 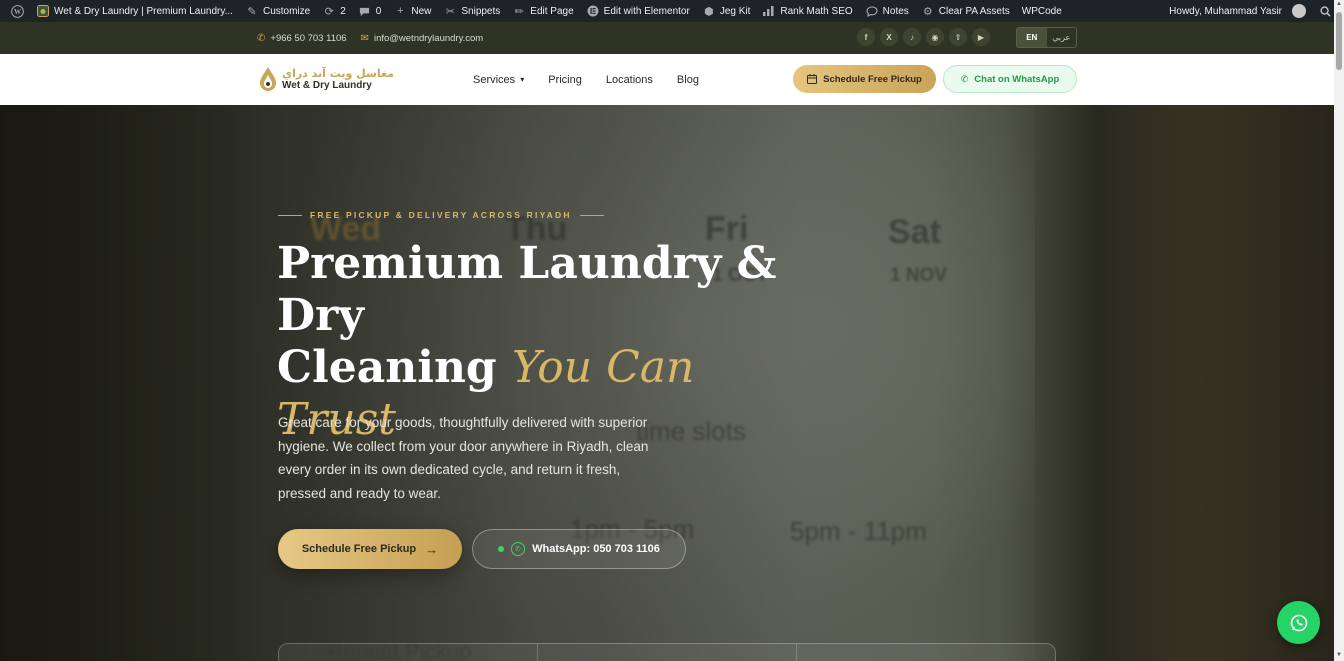 I want to click on snippets-label: Snippets, so click(x=481, y=11).